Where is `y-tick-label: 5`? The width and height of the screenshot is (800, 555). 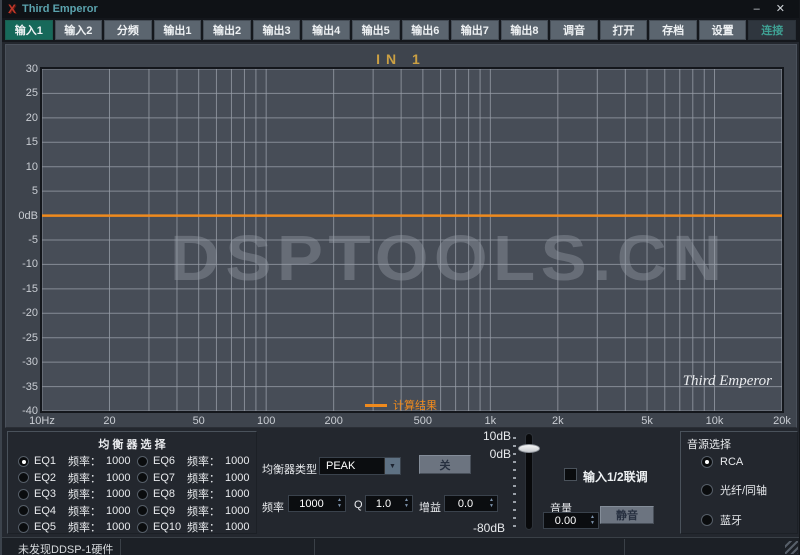 y-tick-label: 5 is located at coordinates (34, 191).